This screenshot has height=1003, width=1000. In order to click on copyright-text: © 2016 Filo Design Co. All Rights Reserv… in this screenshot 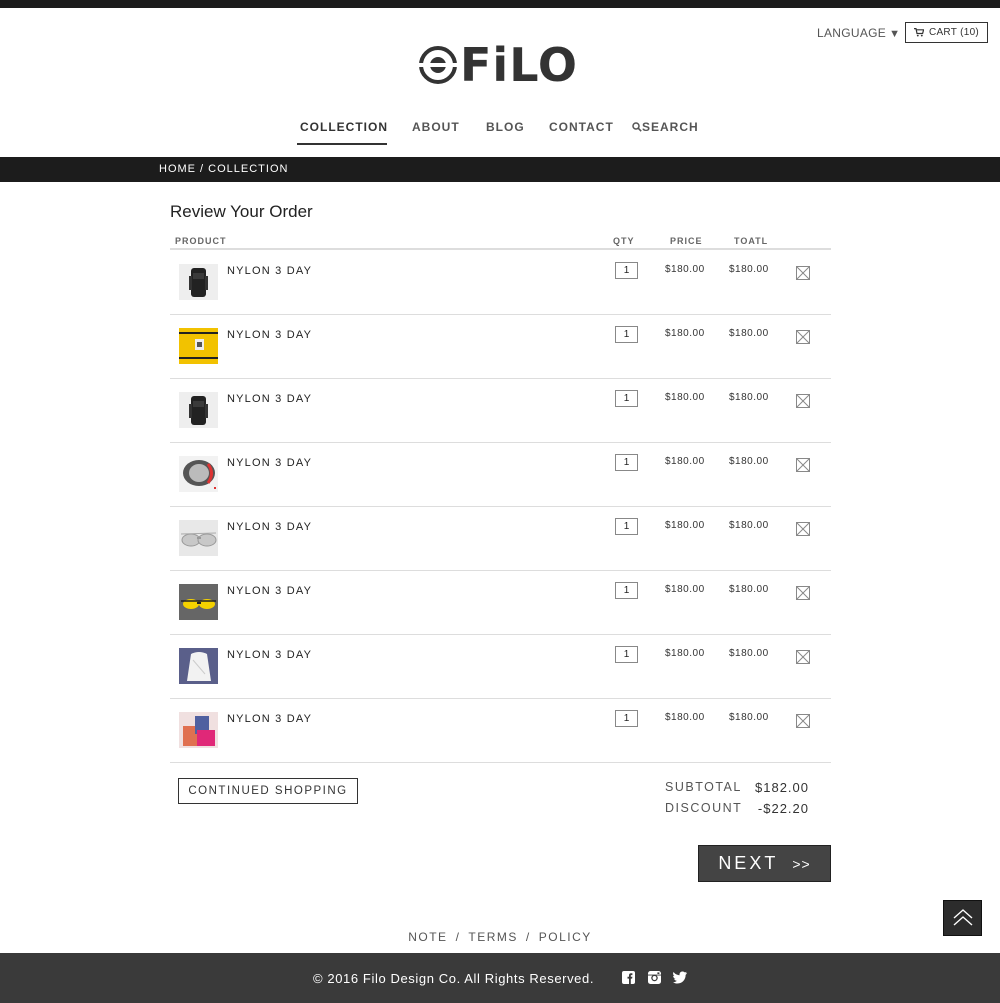, I will do `click(454, 978)`.